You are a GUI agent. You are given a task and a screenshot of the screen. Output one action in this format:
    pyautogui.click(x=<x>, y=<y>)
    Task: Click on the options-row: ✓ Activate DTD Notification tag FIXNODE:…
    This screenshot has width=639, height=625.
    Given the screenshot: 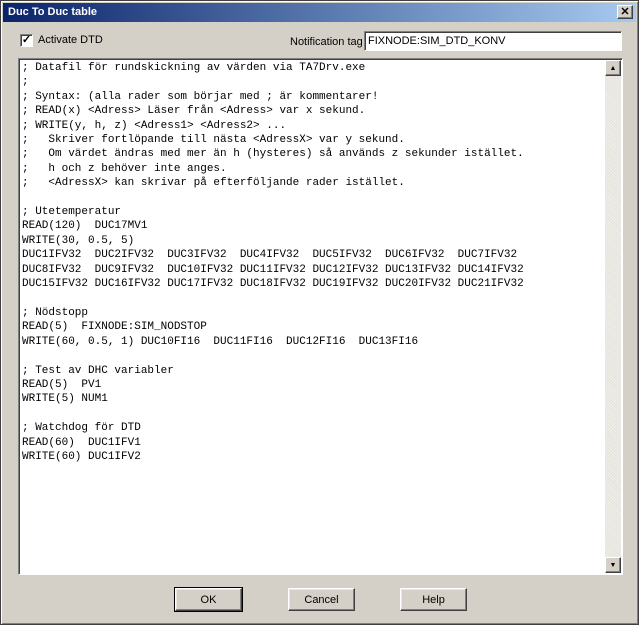 What is the action you would take?
    pyautogui.click(x=320, y=42)
    